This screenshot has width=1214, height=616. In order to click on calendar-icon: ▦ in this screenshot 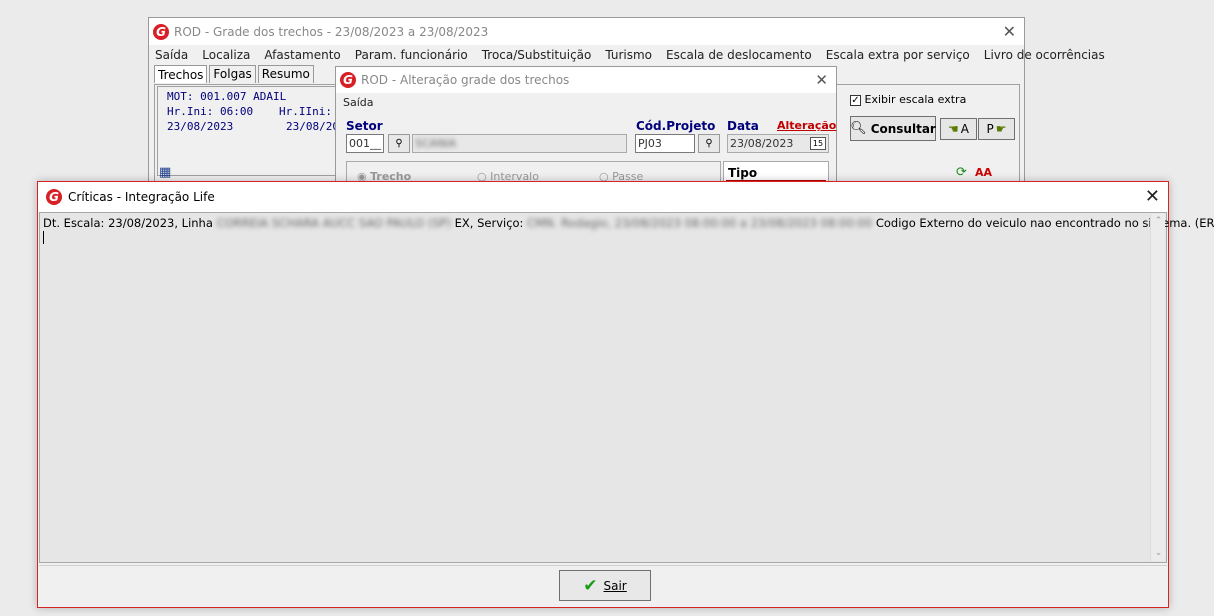, I will do `click(165, 172)`.